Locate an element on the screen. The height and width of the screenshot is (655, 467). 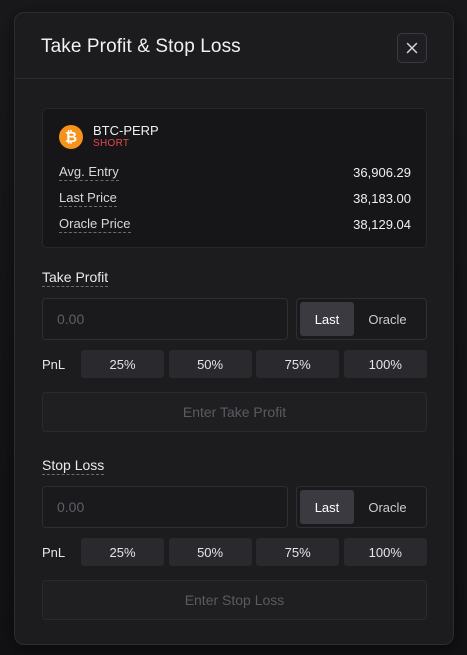
take-profit-pnl-50-button: 50% is located at coordinates (210, 364).